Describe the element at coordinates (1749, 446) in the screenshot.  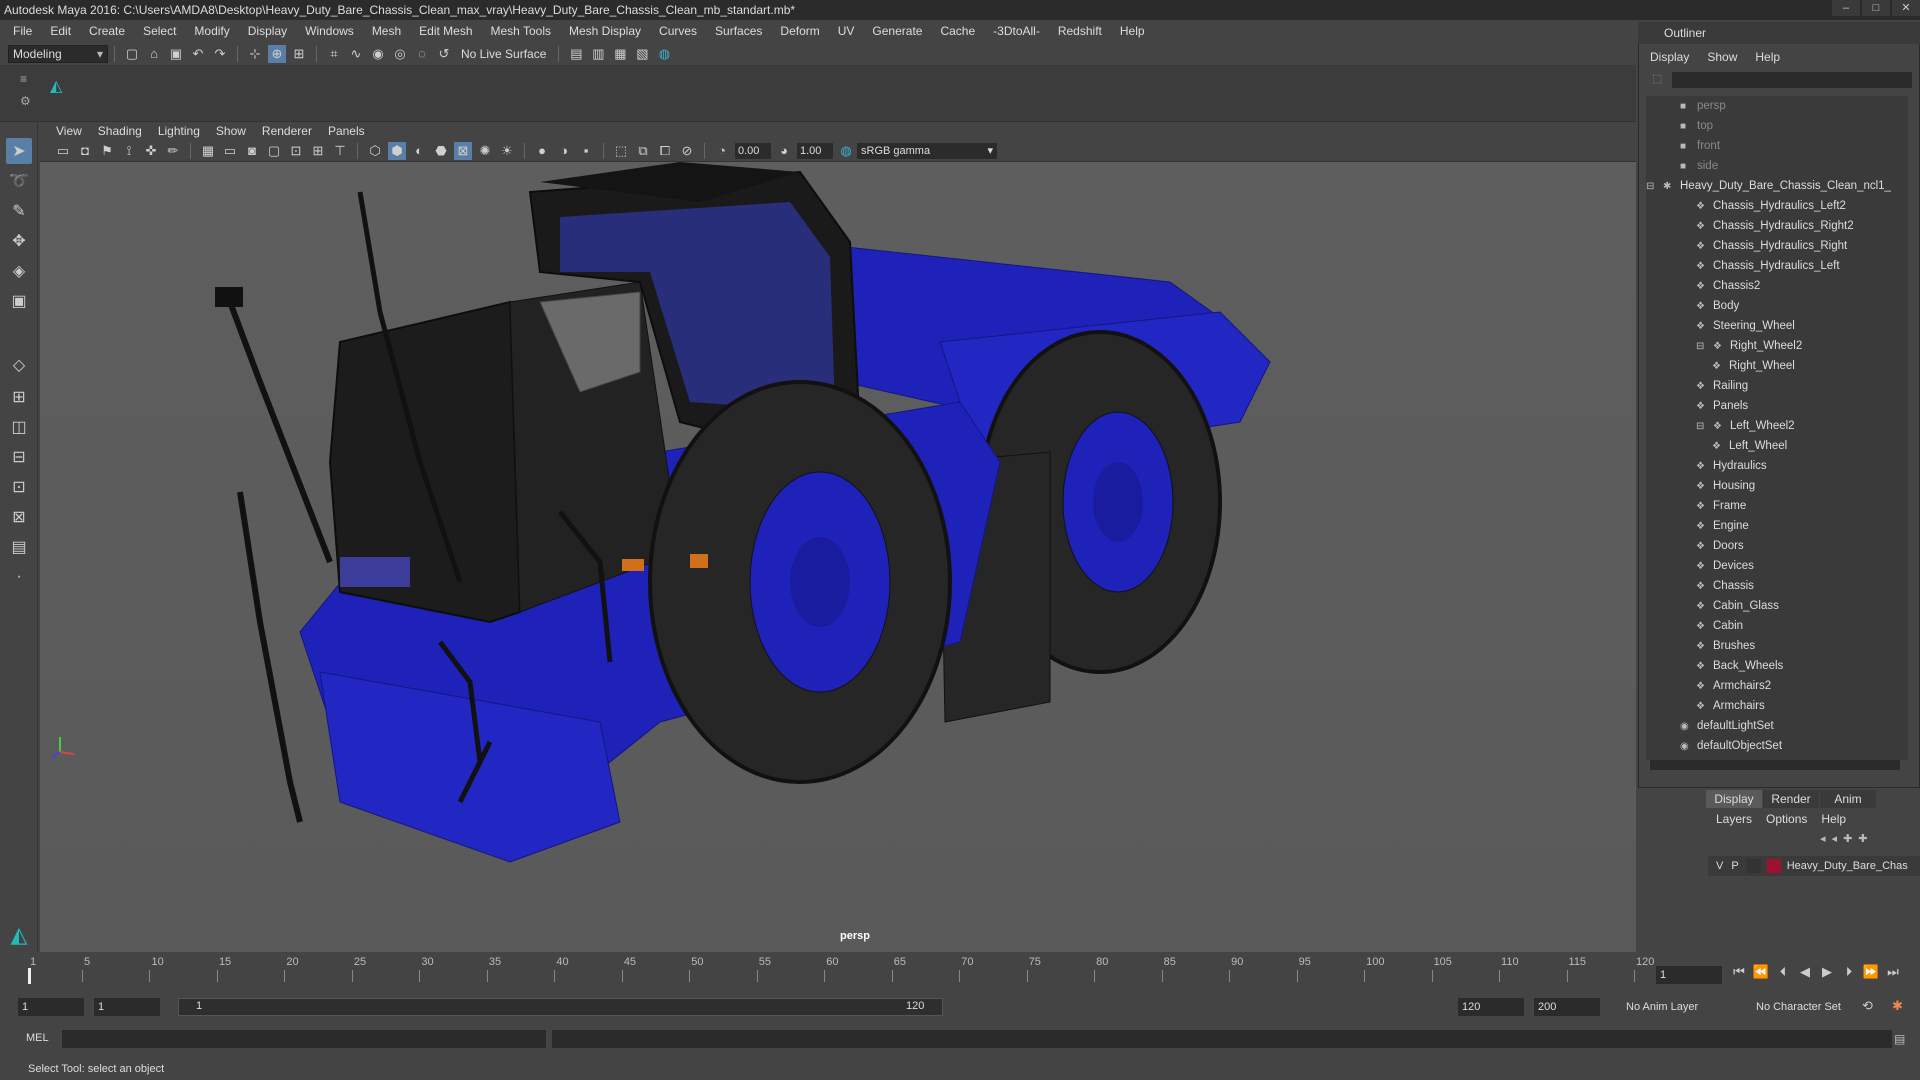
I see `outliner-item: ❖ Left_Wheel` at that location.